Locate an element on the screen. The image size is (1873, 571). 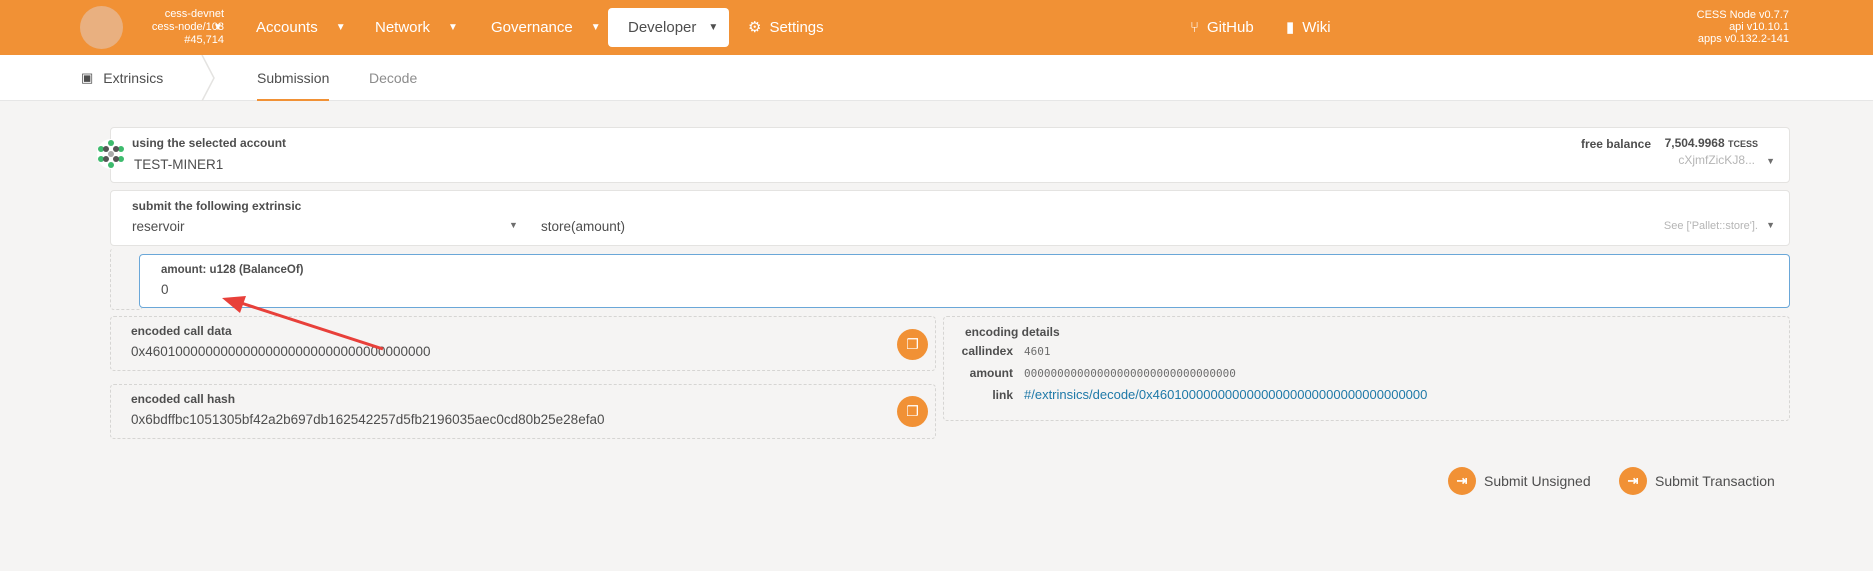
callindex-row: callindex 4601 is located at coordinates (997, 351).